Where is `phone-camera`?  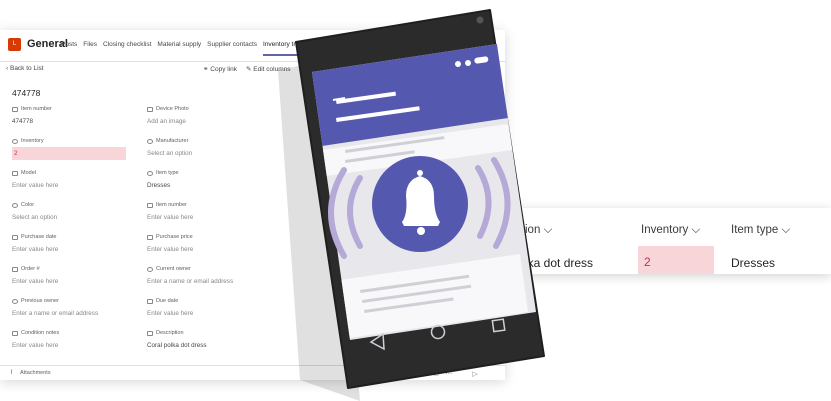
phone-camera is located at coordinates (480, 20).